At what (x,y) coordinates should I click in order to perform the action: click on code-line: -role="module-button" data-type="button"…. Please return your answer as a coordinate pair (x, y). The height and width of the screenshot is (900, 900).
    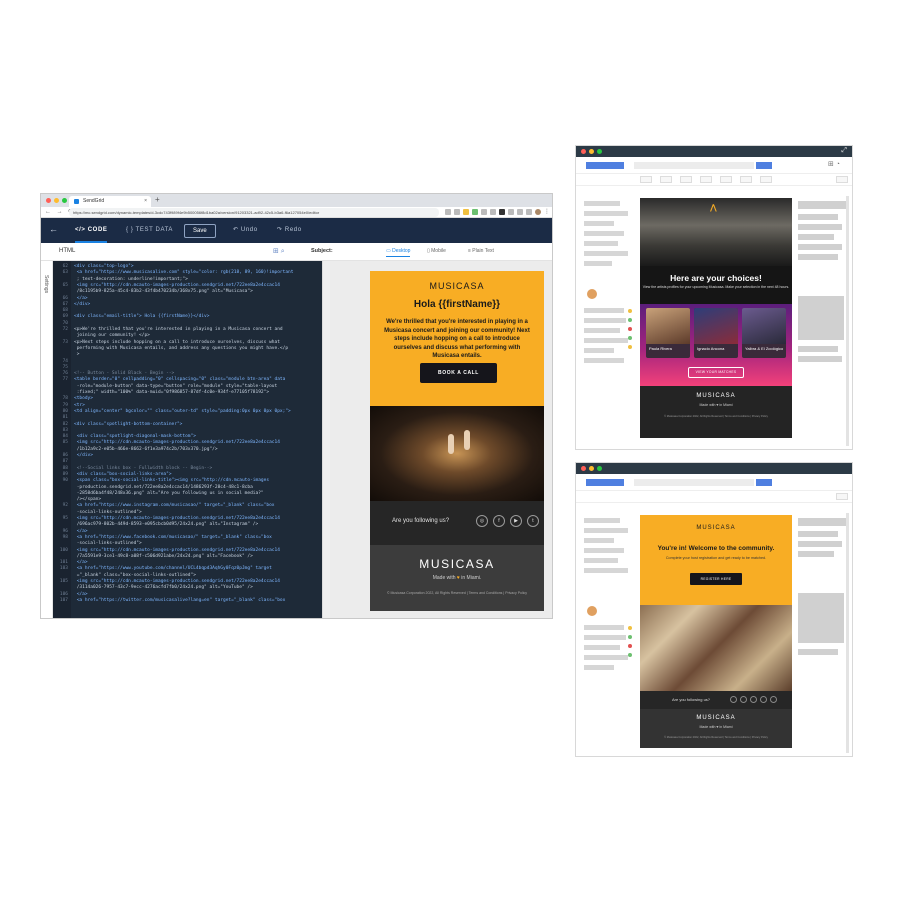
    Looking at the image, I should click on (165, 387).